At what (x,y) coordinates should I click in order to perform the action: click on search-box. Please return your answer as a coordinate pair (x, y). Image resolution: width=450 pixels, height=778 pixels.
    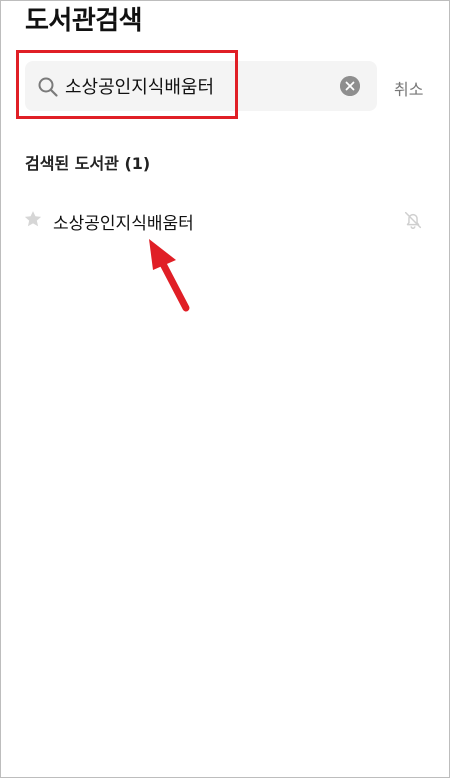
    Looking at the image, I should click on (201, 86).